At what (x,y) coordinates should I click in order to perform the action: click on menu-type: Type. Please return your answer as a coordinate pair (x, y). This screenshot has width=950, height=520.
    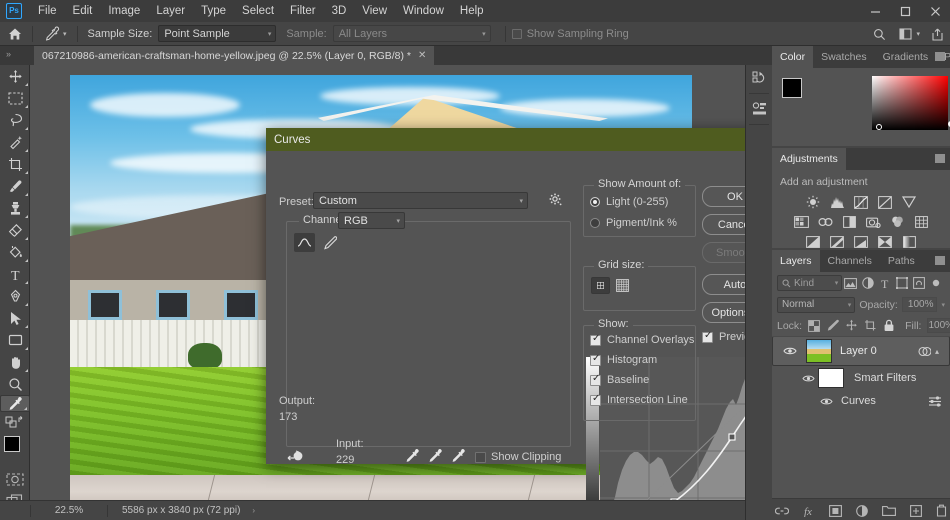
    Looking at the image, I should click on (213, 11).